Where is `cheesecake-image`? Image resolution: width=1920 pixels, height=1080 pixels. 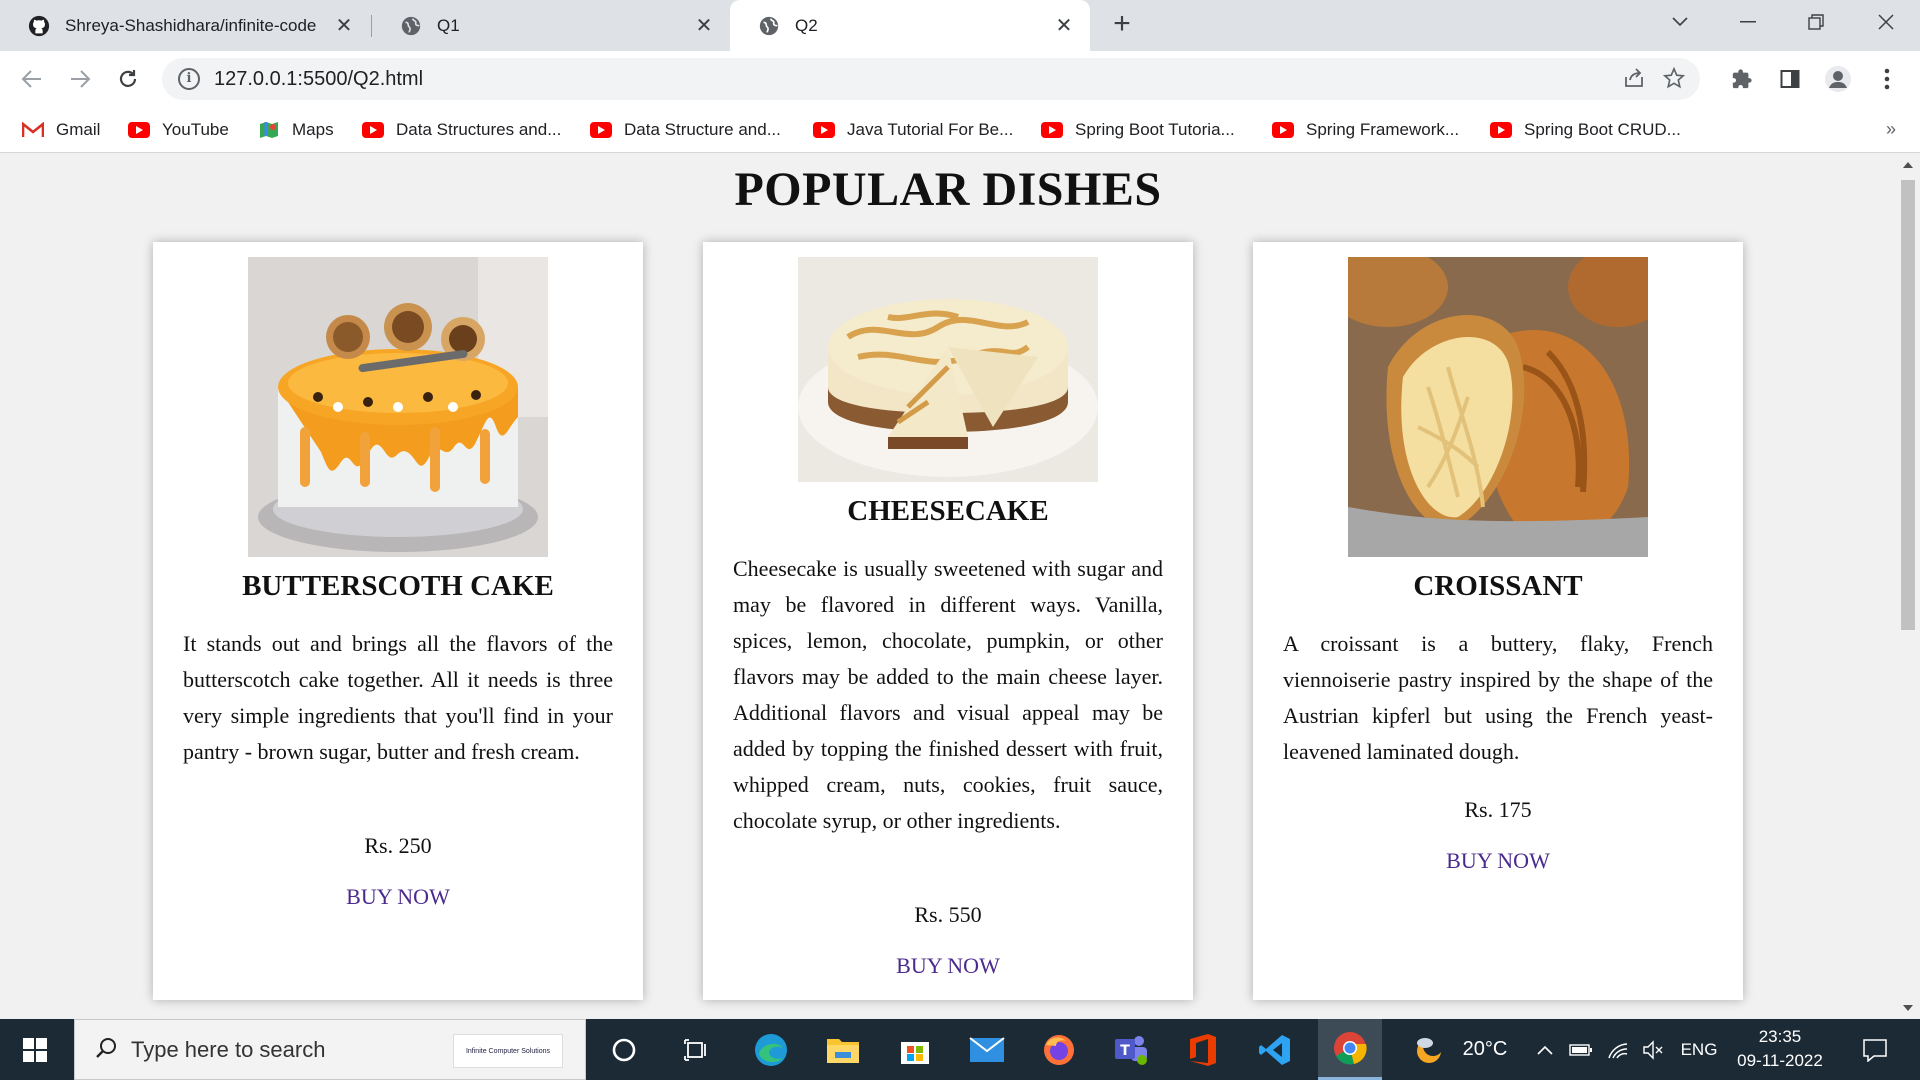
cheesecake-image is located at coordinates (948, 369).